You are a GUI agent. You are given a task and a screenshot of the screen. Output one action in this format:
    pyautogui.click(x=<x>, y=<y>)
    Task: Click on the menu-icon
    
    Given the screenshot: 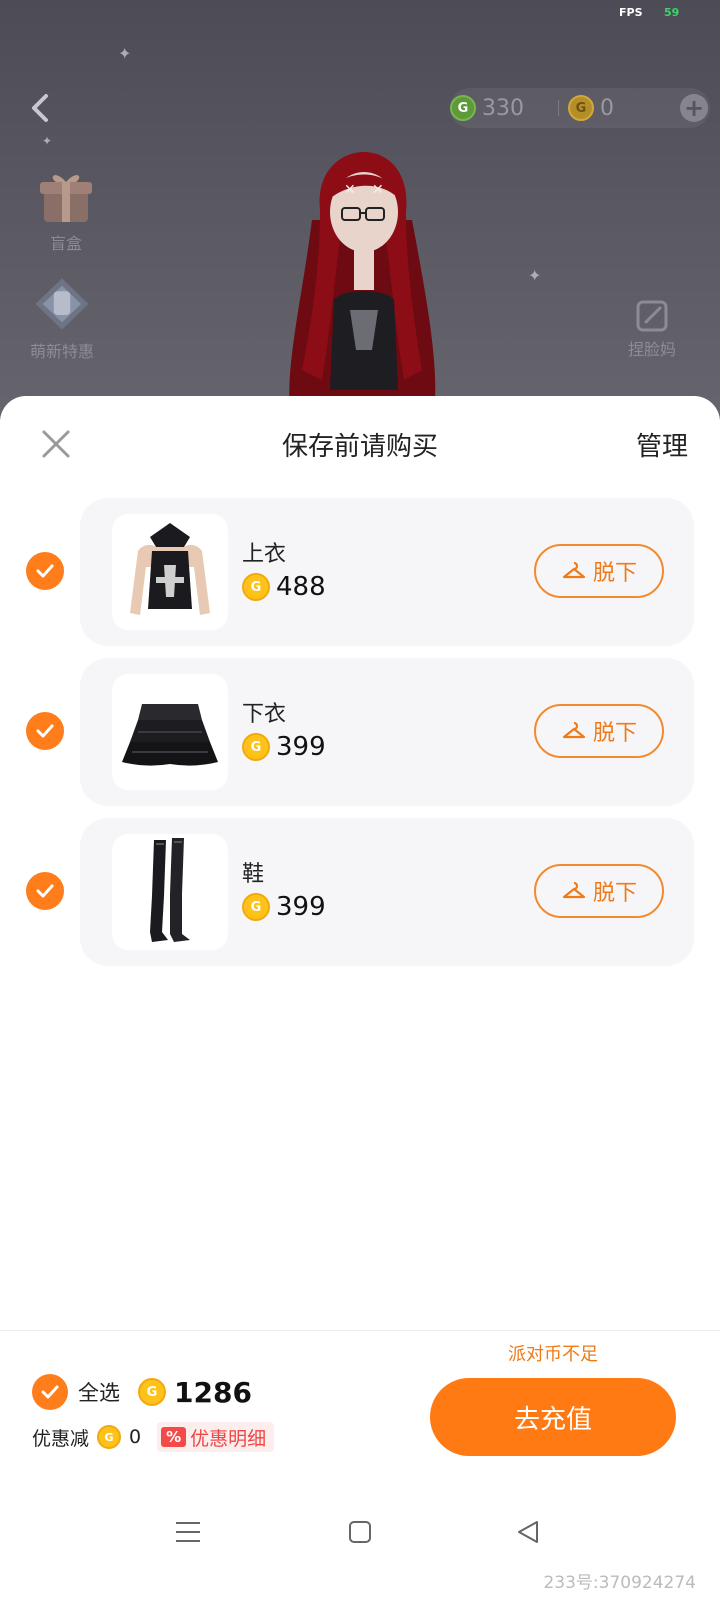 What is the action you would take?
    pyautogui.click(x=188, y=1532)
    